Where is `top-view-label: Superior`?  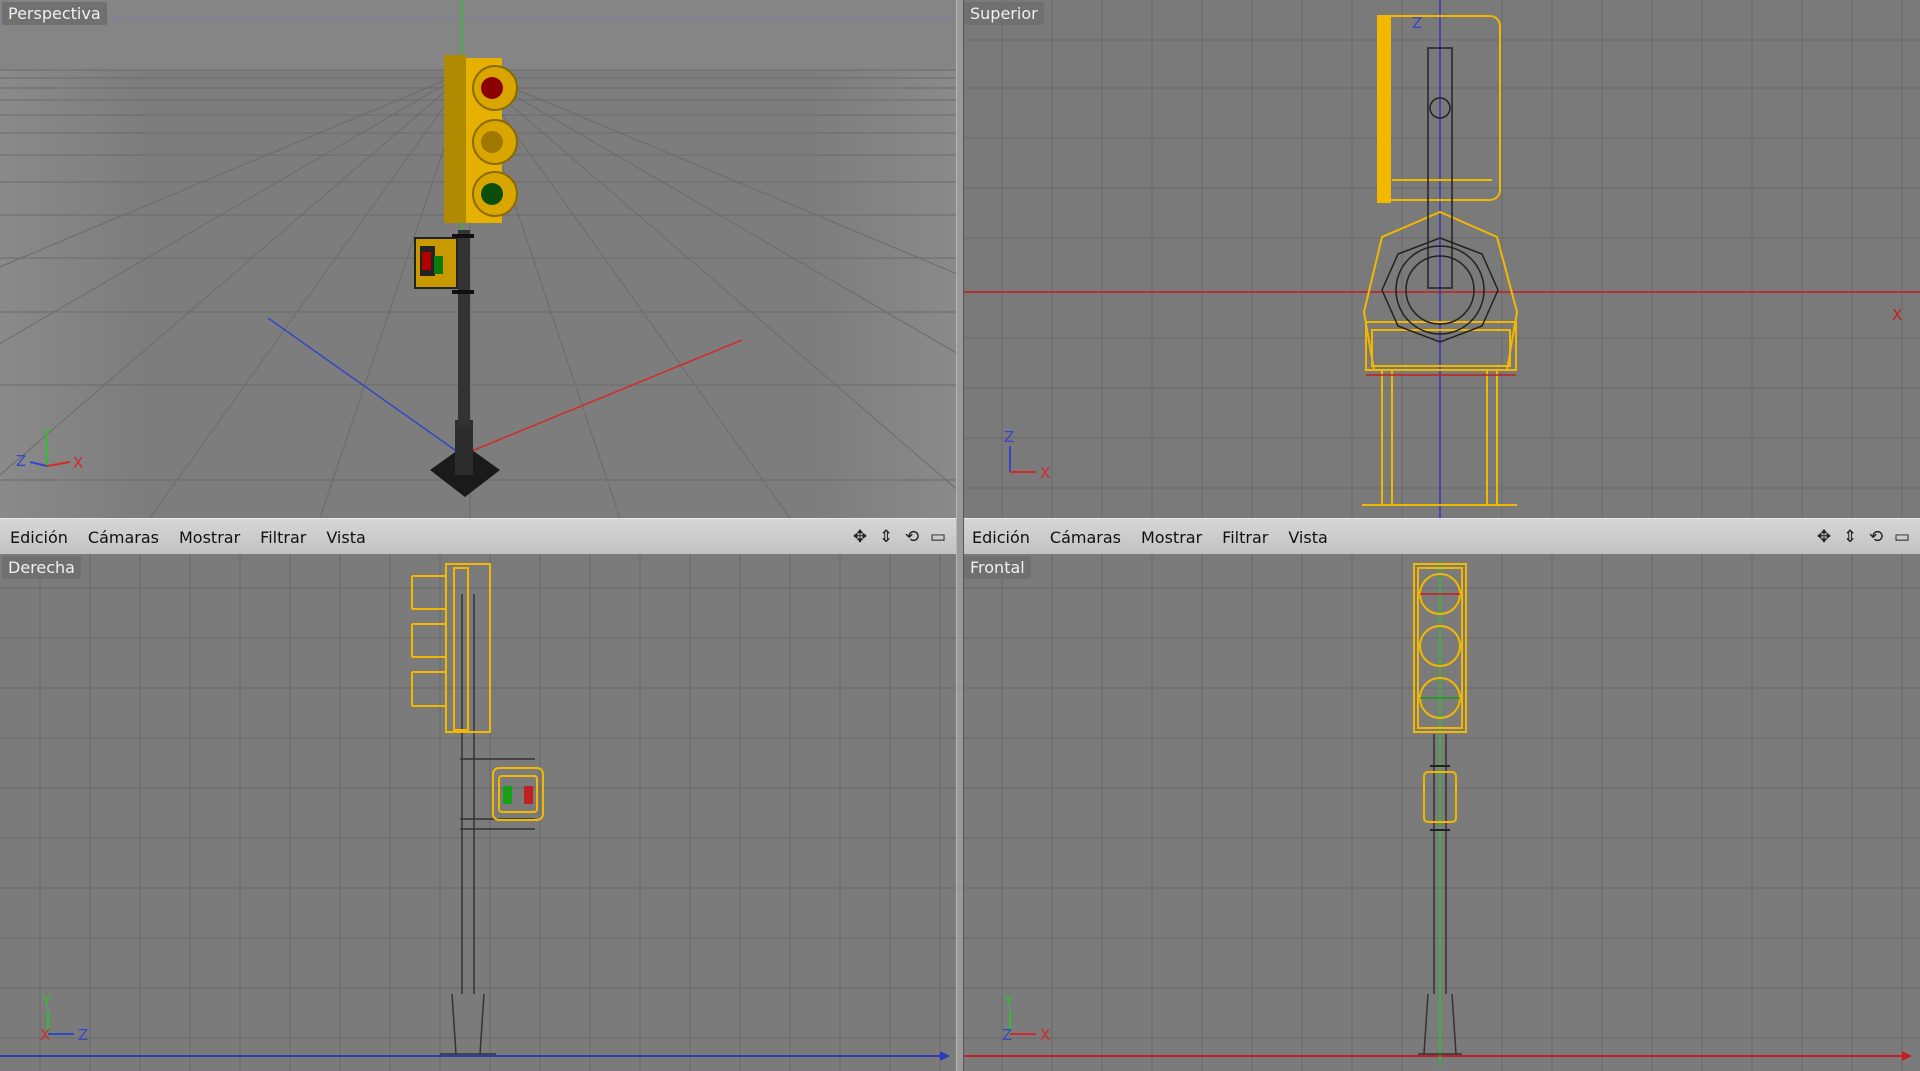
top-view-label: Superior is located at coordinates (1004, 13).